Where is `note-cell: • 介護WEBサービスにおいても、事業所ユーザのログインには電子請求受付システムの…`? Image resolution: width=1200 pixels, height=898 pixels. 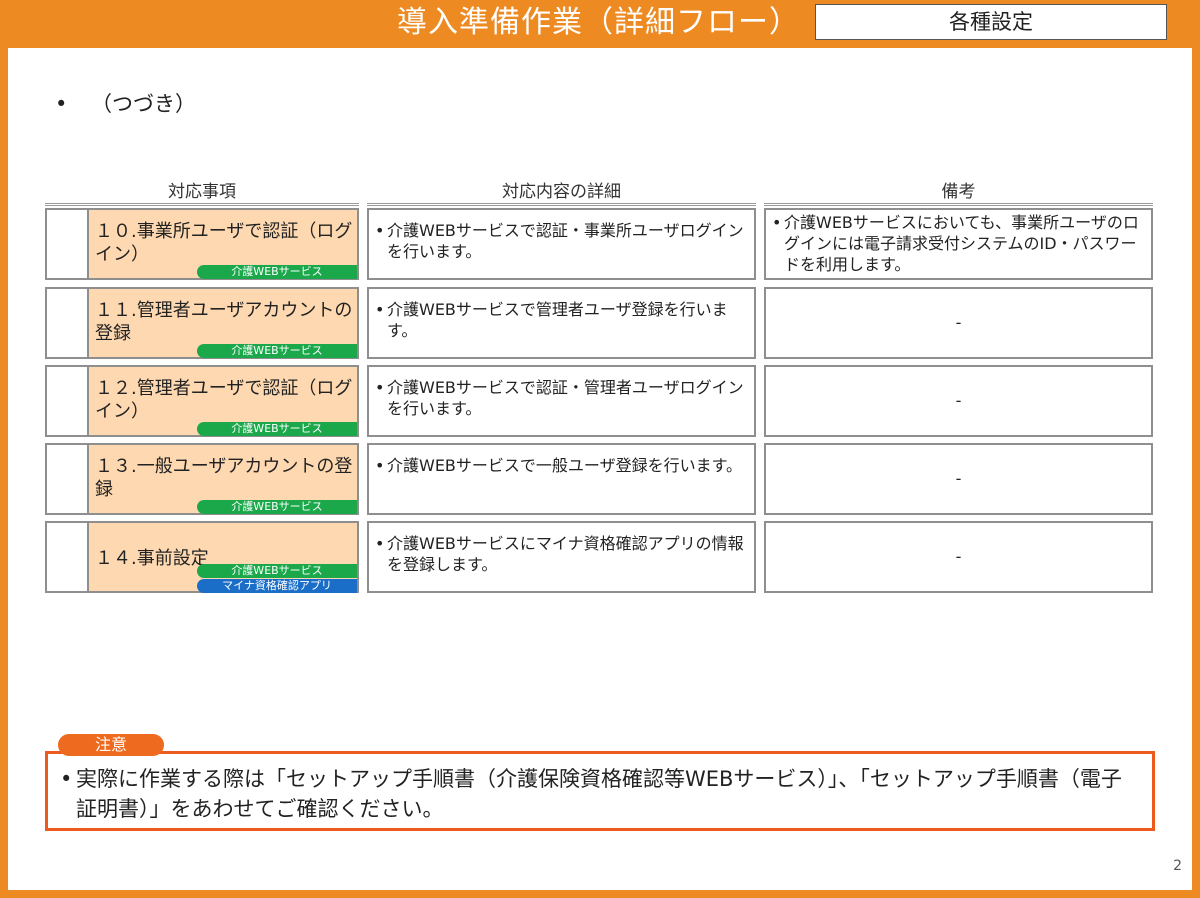
note-cell: • 介護WEBサービスにおいても、事業所ユーザのログインには電子請求受付システムの… is located at coordinates (958, 244).